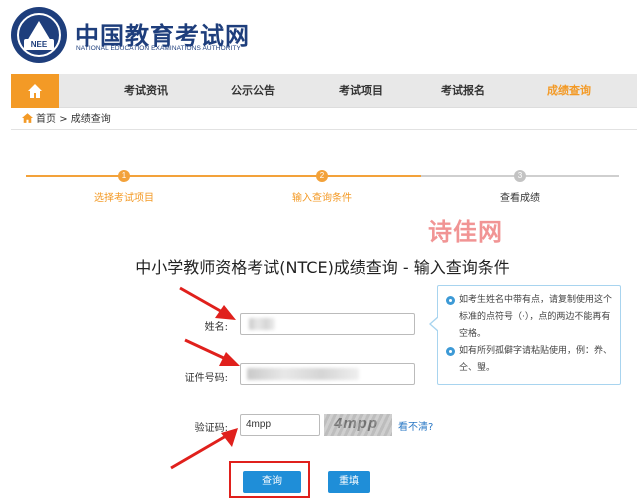 The height and width of the screenshot is (500, 637). I want to click on nav-item-score-query: 成绩查询, so click(569, 91).